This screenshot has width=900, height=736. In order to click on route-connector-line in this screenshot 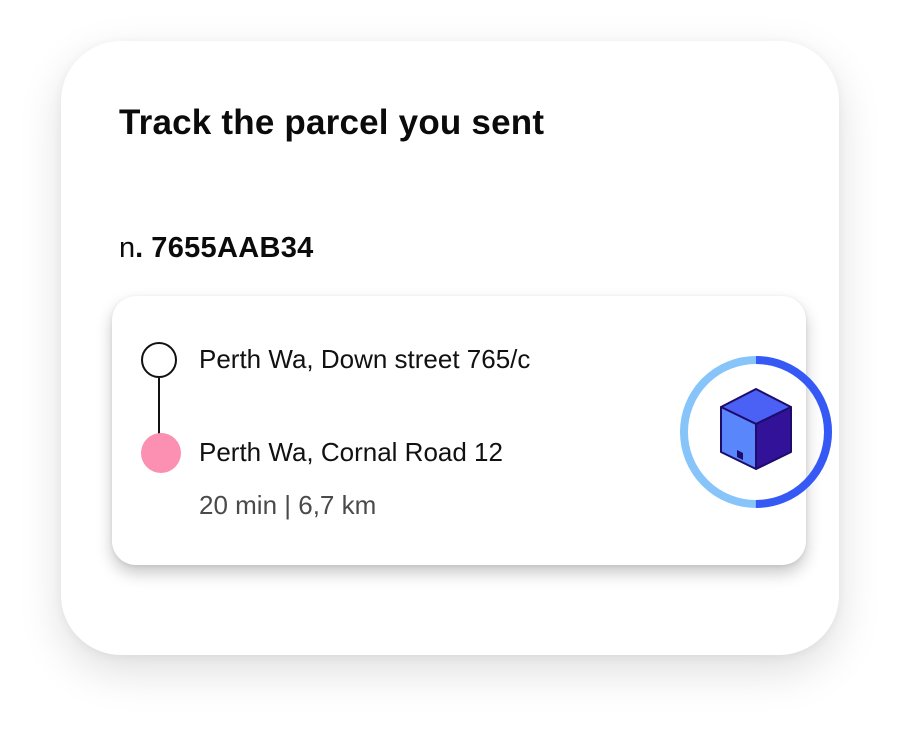, I will do `click(159, 406)`.